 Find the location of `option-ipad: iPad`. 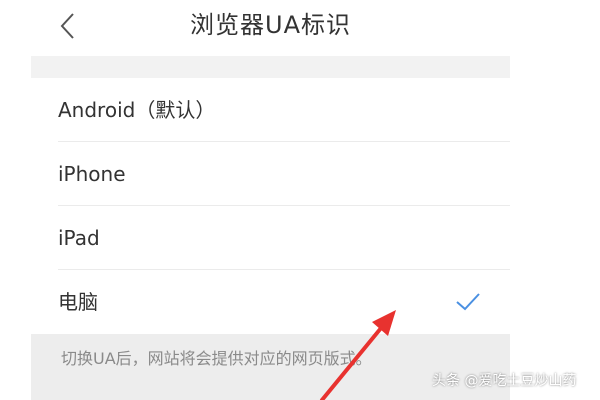

option-ipad: iPad is located at coordinates (270, 238).